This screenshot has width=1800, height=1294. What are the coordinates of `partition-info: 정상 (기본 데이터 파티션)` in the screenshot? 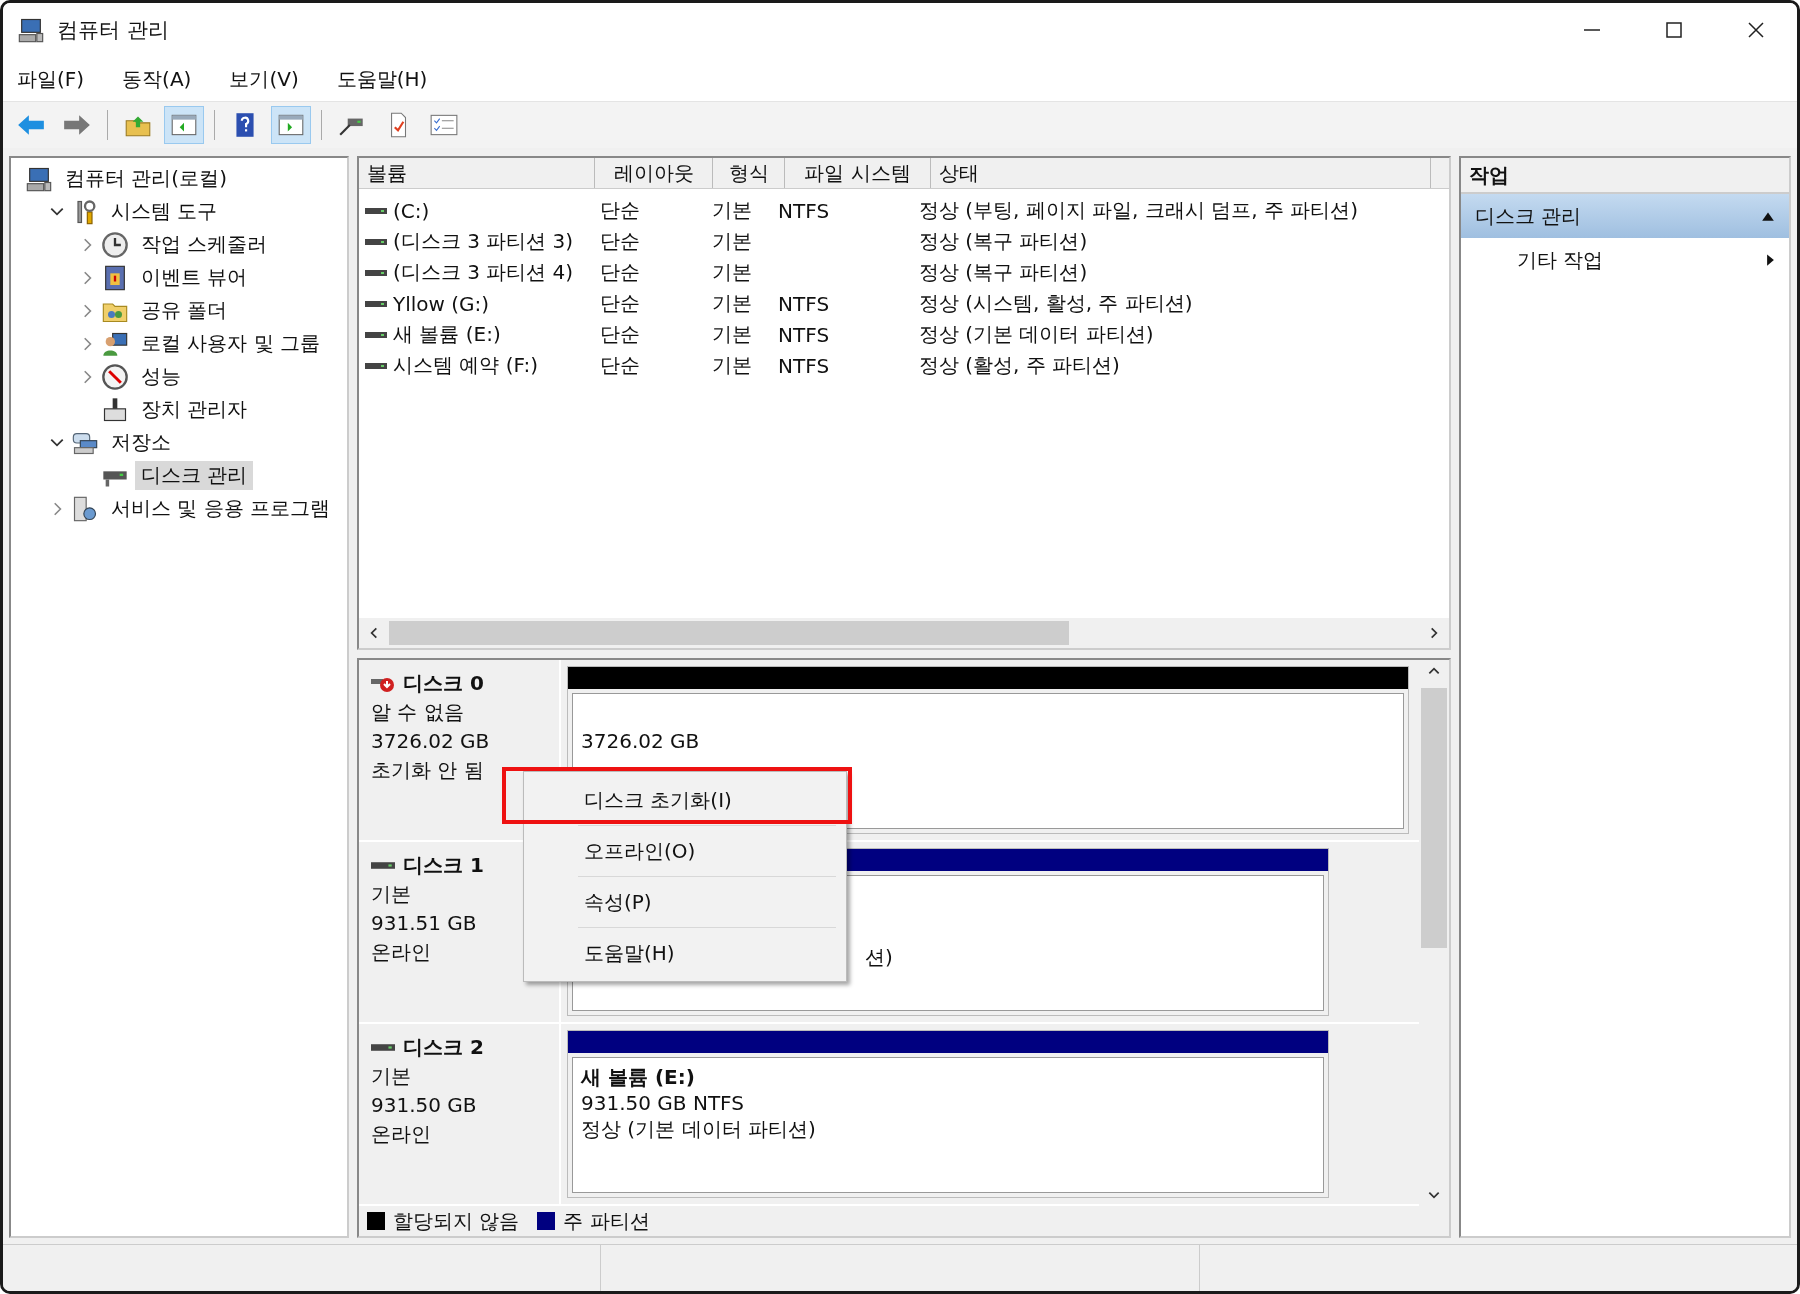 It's located at (699, 1129).